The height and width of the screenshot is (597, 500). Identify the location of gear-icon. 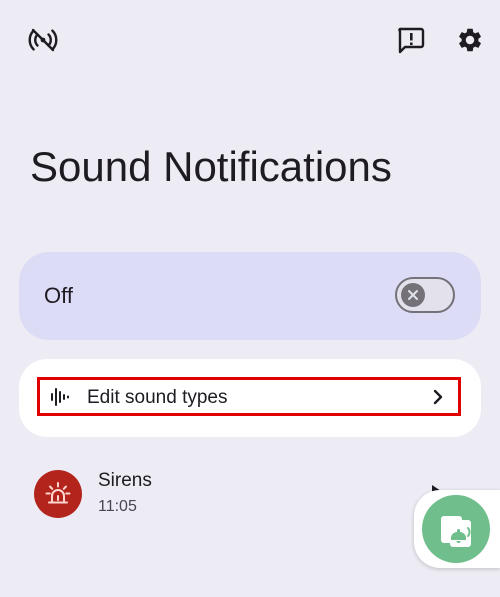
(470, 40).